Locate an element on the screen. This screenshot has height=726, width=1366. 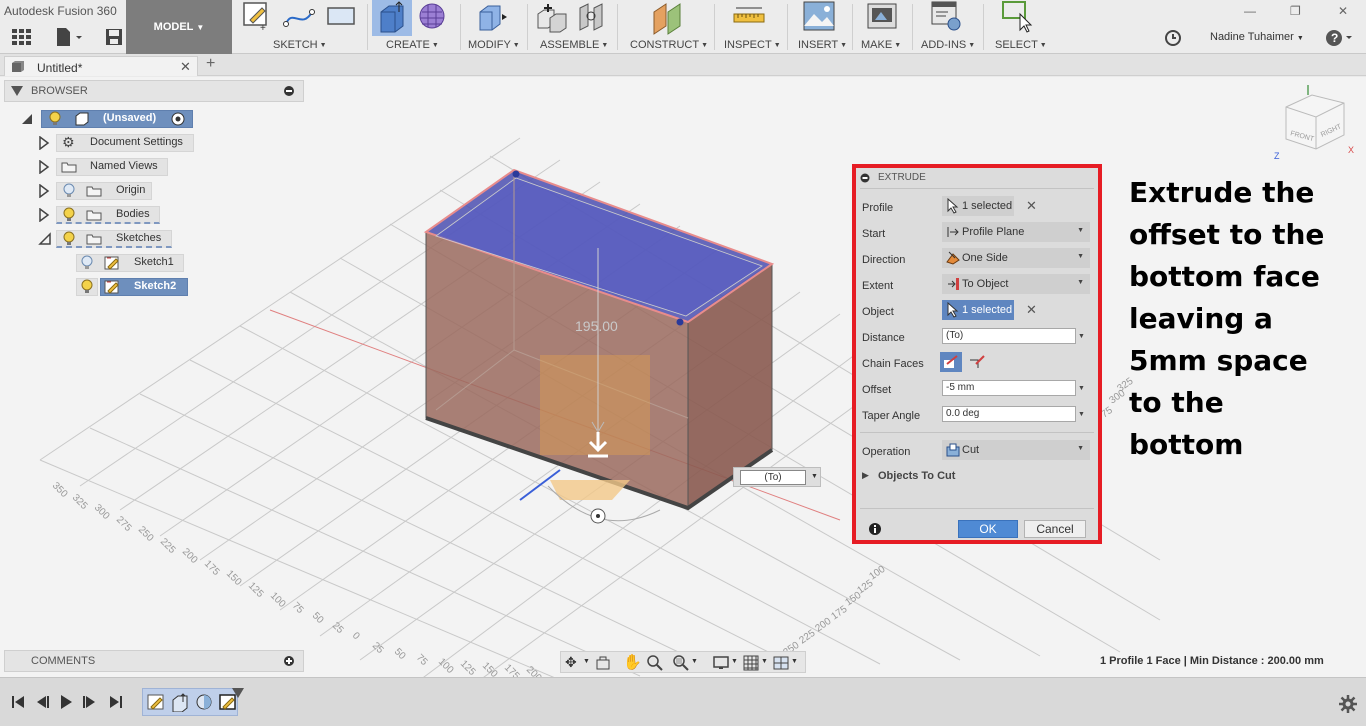
scripts-addins-icon is located at coordinates (947, 18).